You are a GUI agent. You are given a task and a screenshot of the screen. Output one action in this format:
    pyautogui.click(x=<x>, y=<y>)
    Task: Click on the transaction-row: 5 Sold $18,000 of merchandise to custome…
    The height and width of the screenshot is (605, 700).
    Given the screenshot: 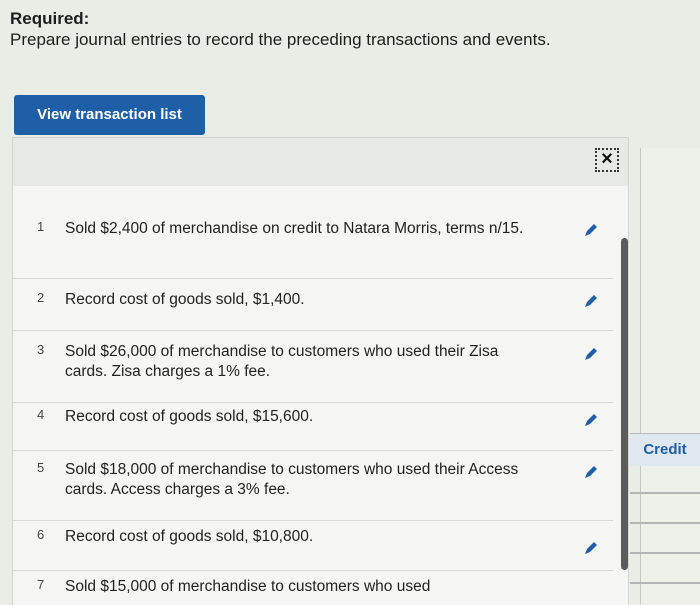 What is the action you would take?
    pyautogui.click(x=313, y=485)
    